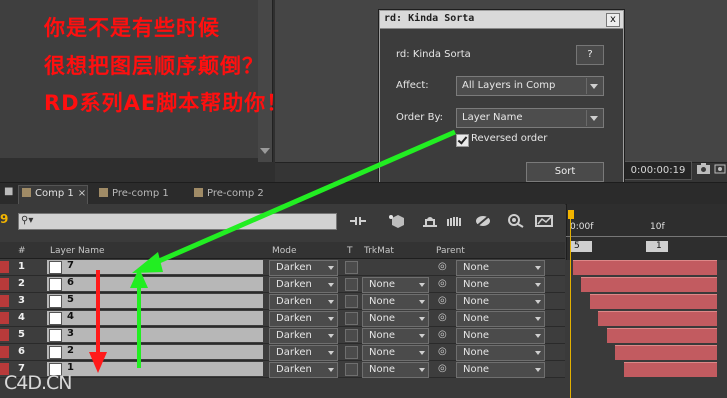 The height and width of the screenshot is (398, 727). I want to click on tab-pre-comp-2: Pre-comp 2, so click(229, 194).